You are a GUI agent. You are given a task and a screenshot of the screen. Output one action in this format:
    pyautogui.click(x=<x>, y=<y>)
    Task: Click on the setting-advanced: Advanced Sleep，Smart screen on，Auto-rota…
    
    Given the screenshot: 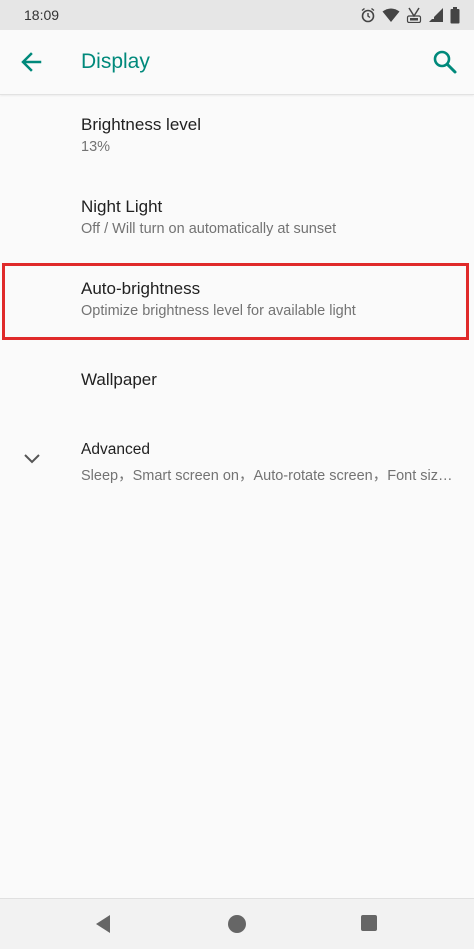 What is the action you would take?
    pyautogui.click(x=237, y=464)
    